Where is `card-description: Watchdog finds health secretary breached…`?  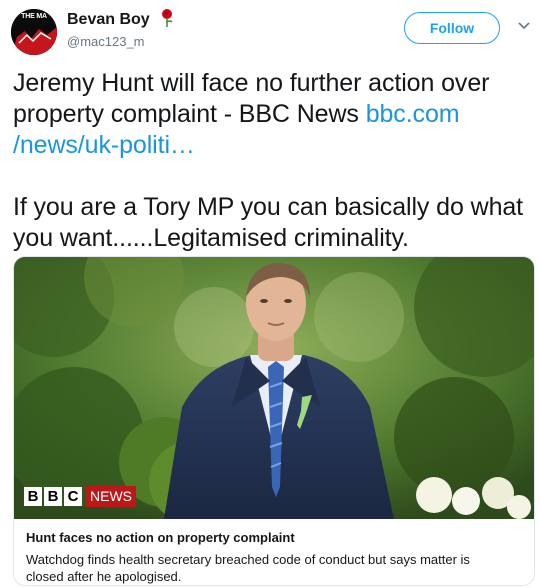 card-description: Watchdog finds health secretary breached… is located at coordinates (248, 568).